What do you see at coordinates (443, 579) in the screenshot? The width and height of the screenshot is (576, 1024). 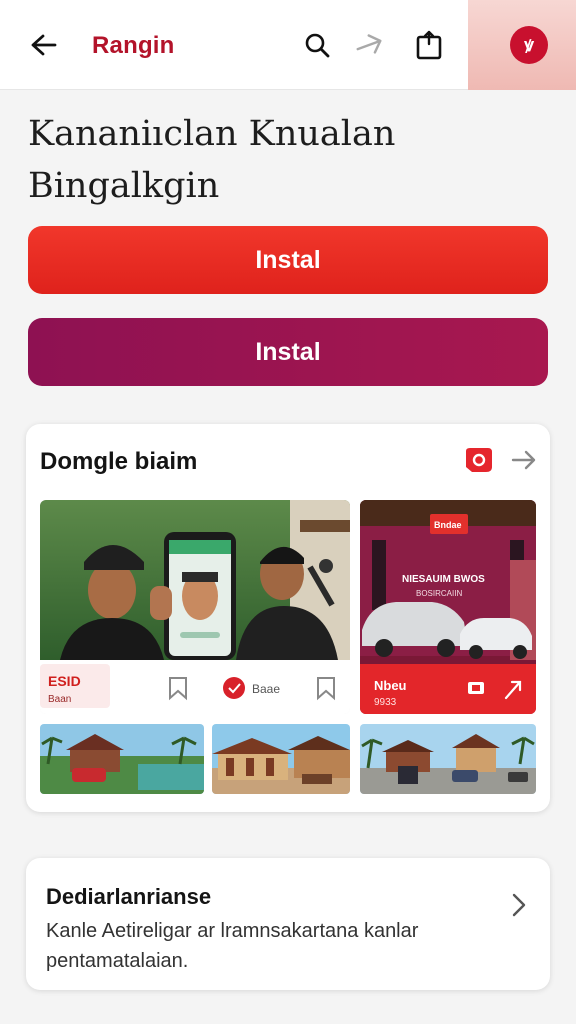 I see `store-banner-line1: NIESAUIM BWOS` at bounding box center [443, 579].